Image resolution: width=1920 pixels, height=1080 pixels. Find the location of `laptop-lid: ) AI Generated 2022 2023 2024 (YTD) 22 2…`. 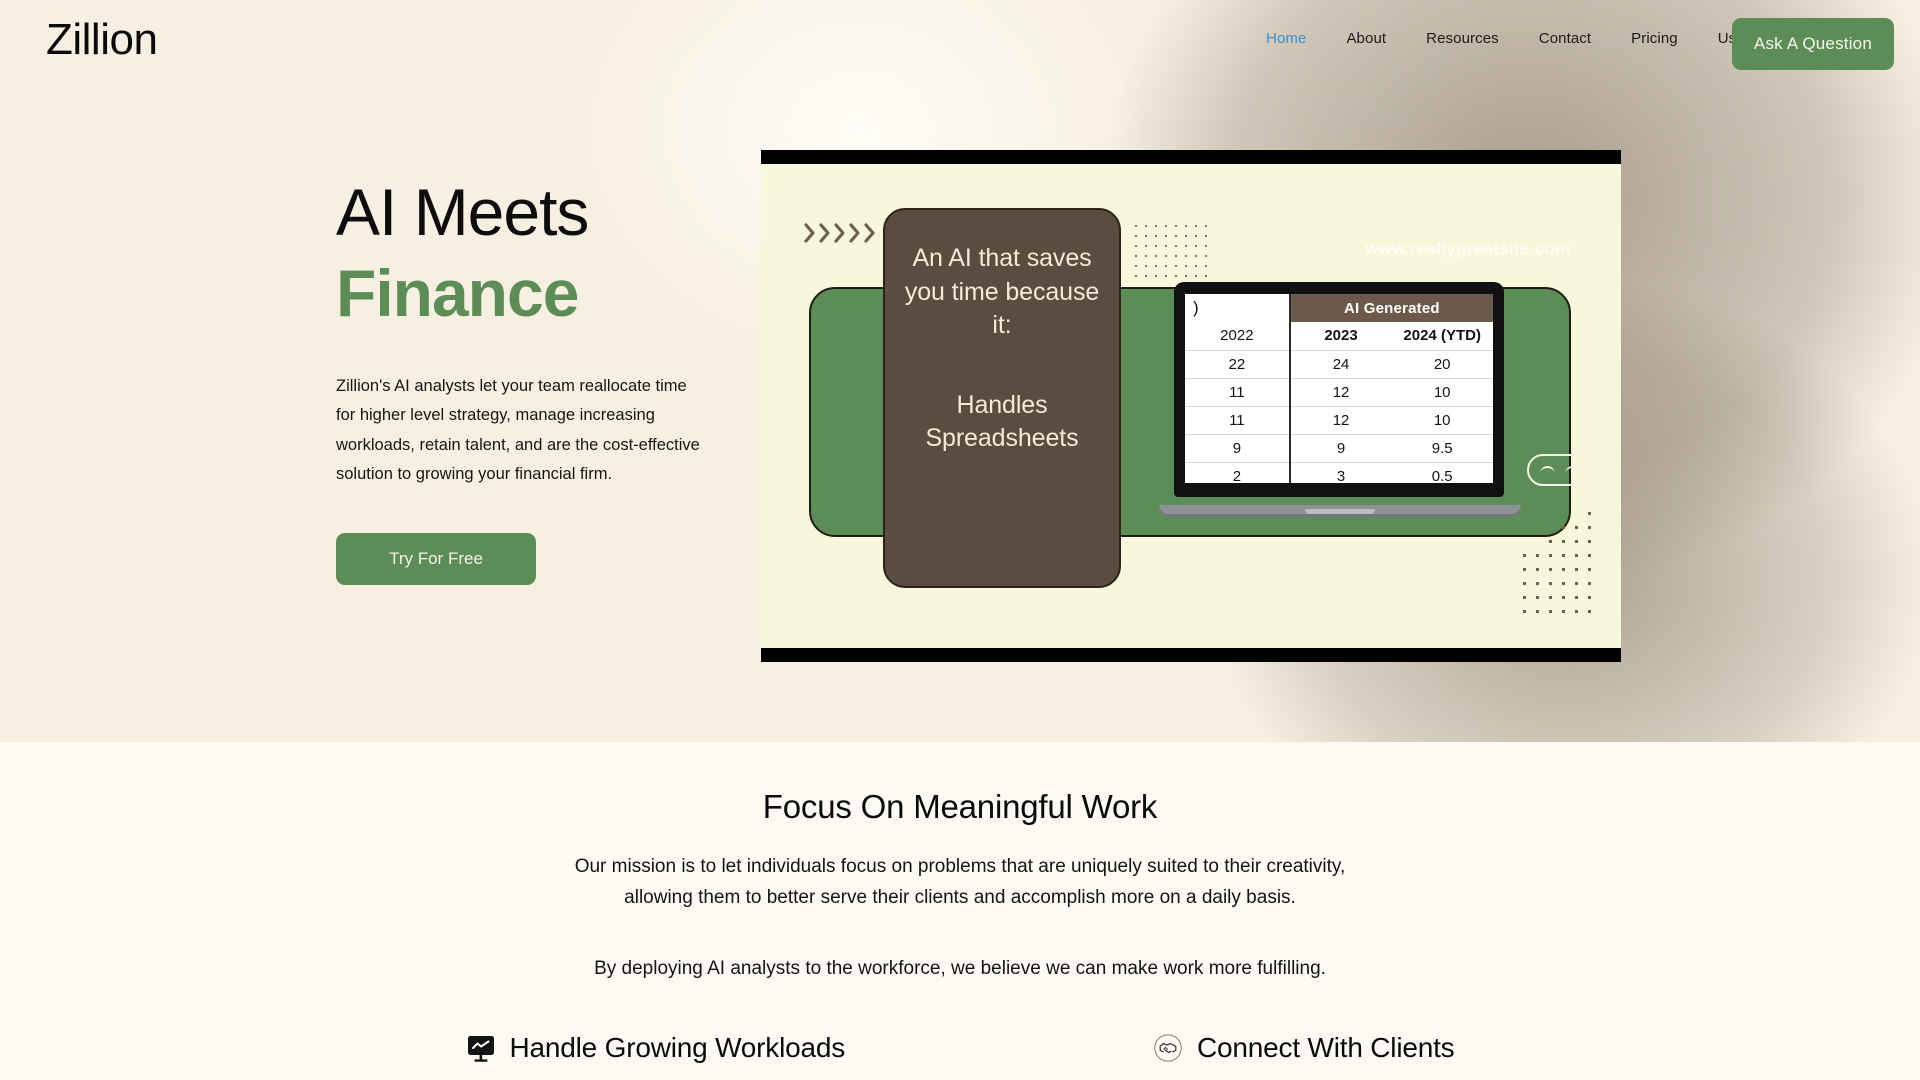

laptop-lid: ) AI Generated 2022 2023 2024 (YTD) 22 2… is located at coordinates (1339, 389).